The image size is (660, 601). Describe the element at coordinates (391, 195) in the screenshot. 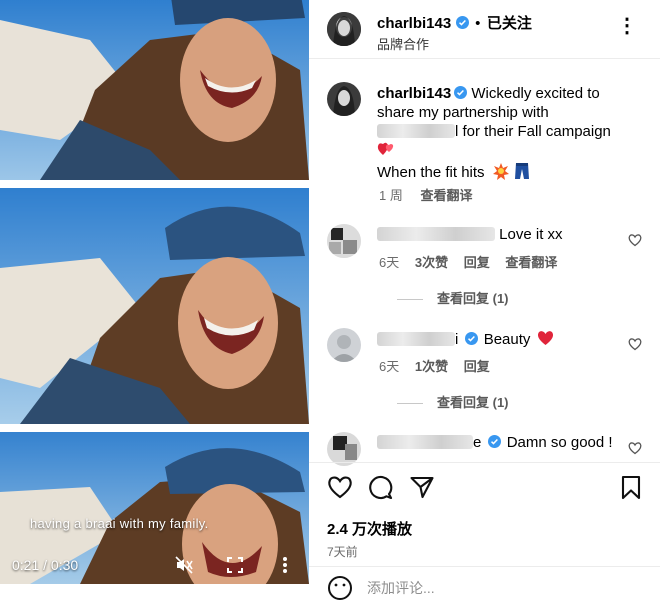

I see `post-age: 1 周` at that location.